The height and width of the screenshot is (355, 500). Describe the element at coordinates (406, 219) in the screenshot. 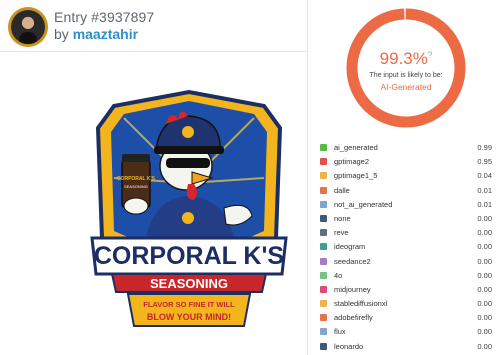

I see `model-row: none 0.00` at that location.